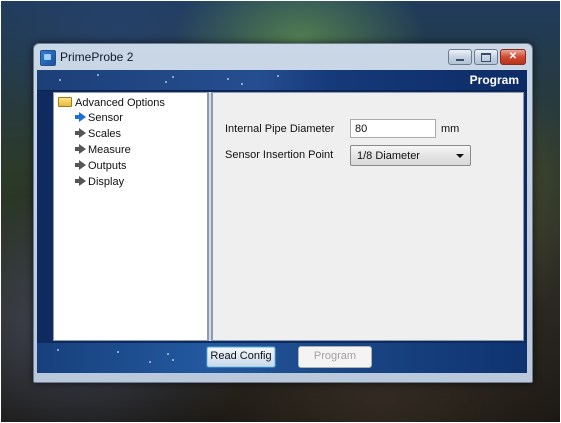 The height and width of the screenshot is (423, 561). What do you see at coordinates (393, 128) in the screenshot?
I see `pipe-diameter-input` at bounding box center [393, 128].